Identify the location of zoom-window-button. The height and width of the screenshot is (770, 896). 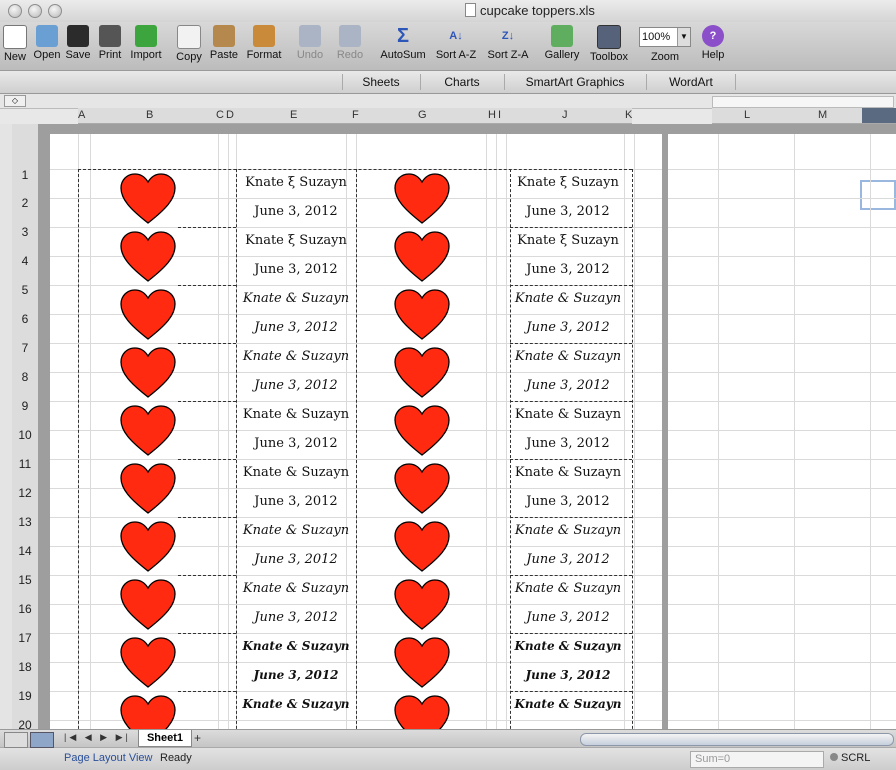
(55, 11).